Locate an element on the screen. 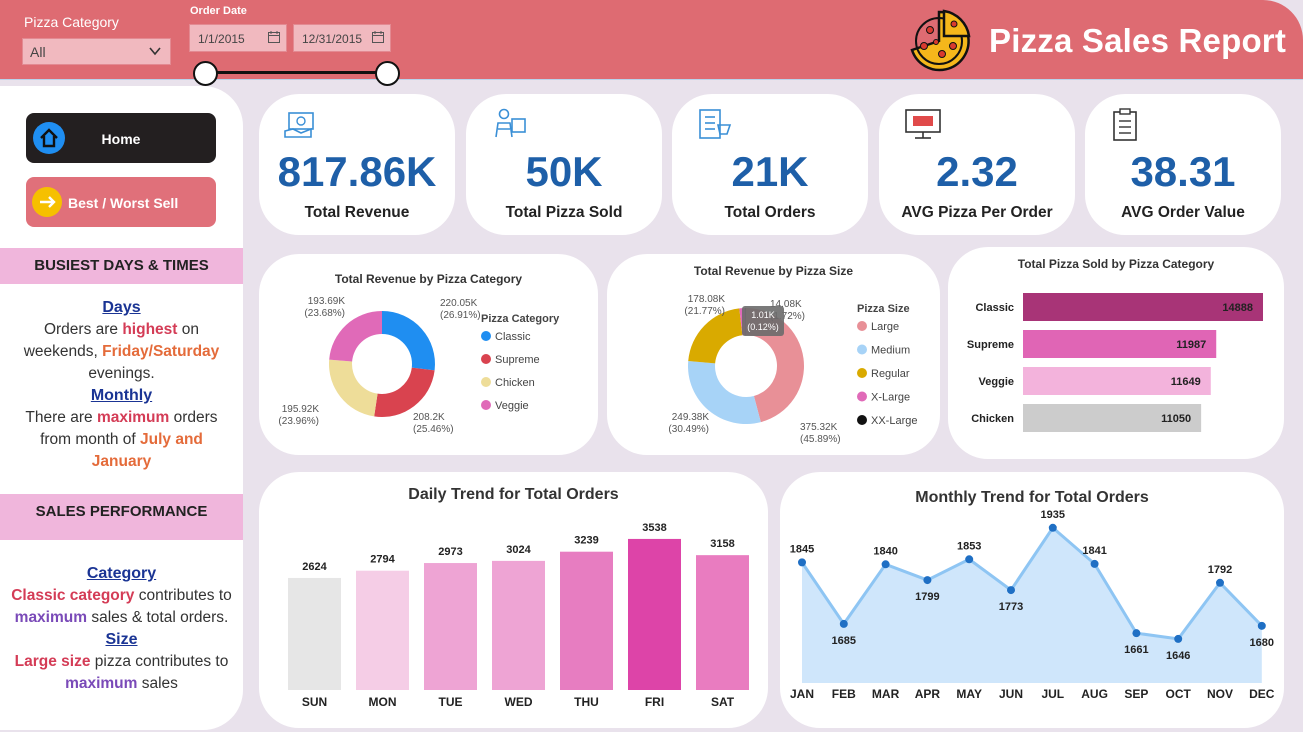 The width and height of the screenshot is (1303, 732). kpi-value: 38.31 is located at coordinates (1183, 171).